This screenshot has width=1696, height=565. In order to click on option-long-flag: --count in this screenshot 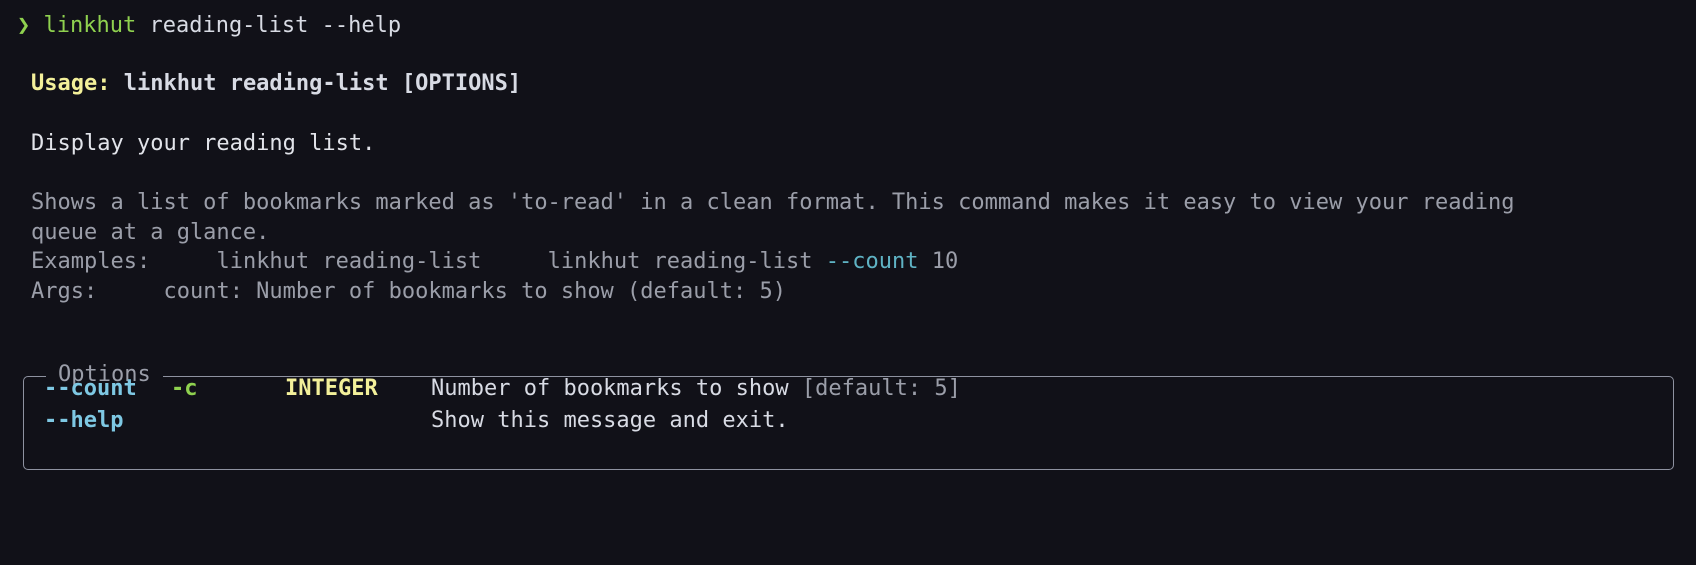, I will do `click(90, 388)`.